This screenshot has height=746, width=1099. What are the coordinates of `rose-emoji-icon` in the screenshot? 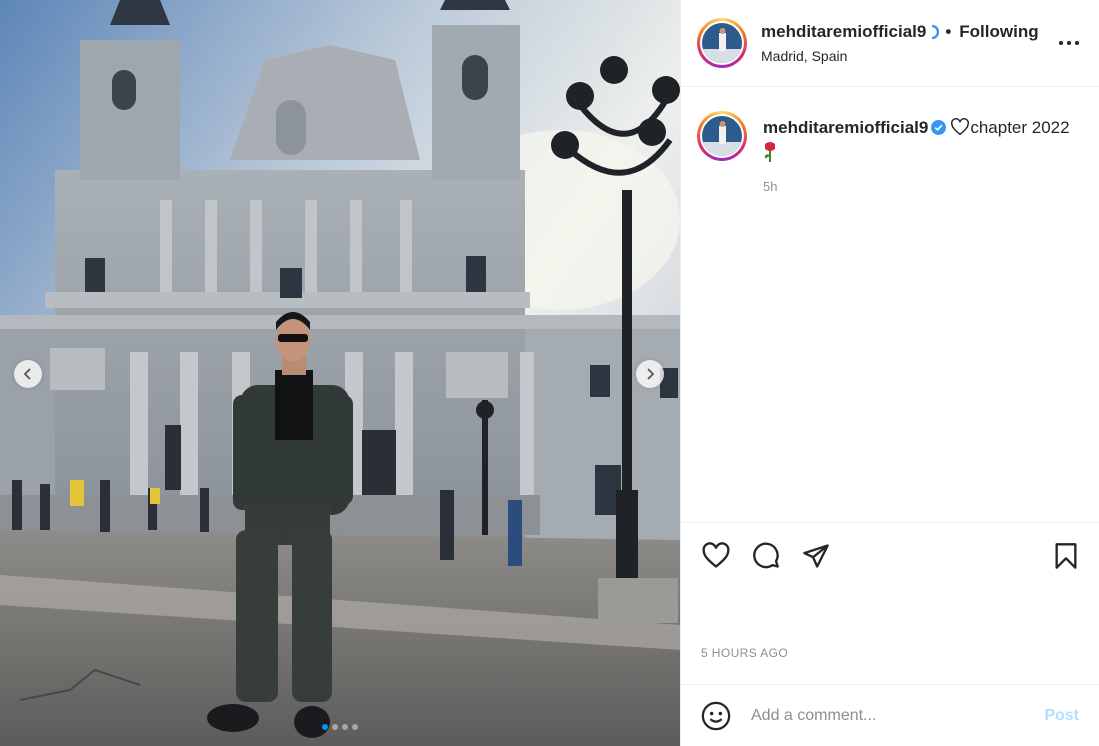 It's located at (769, 152).